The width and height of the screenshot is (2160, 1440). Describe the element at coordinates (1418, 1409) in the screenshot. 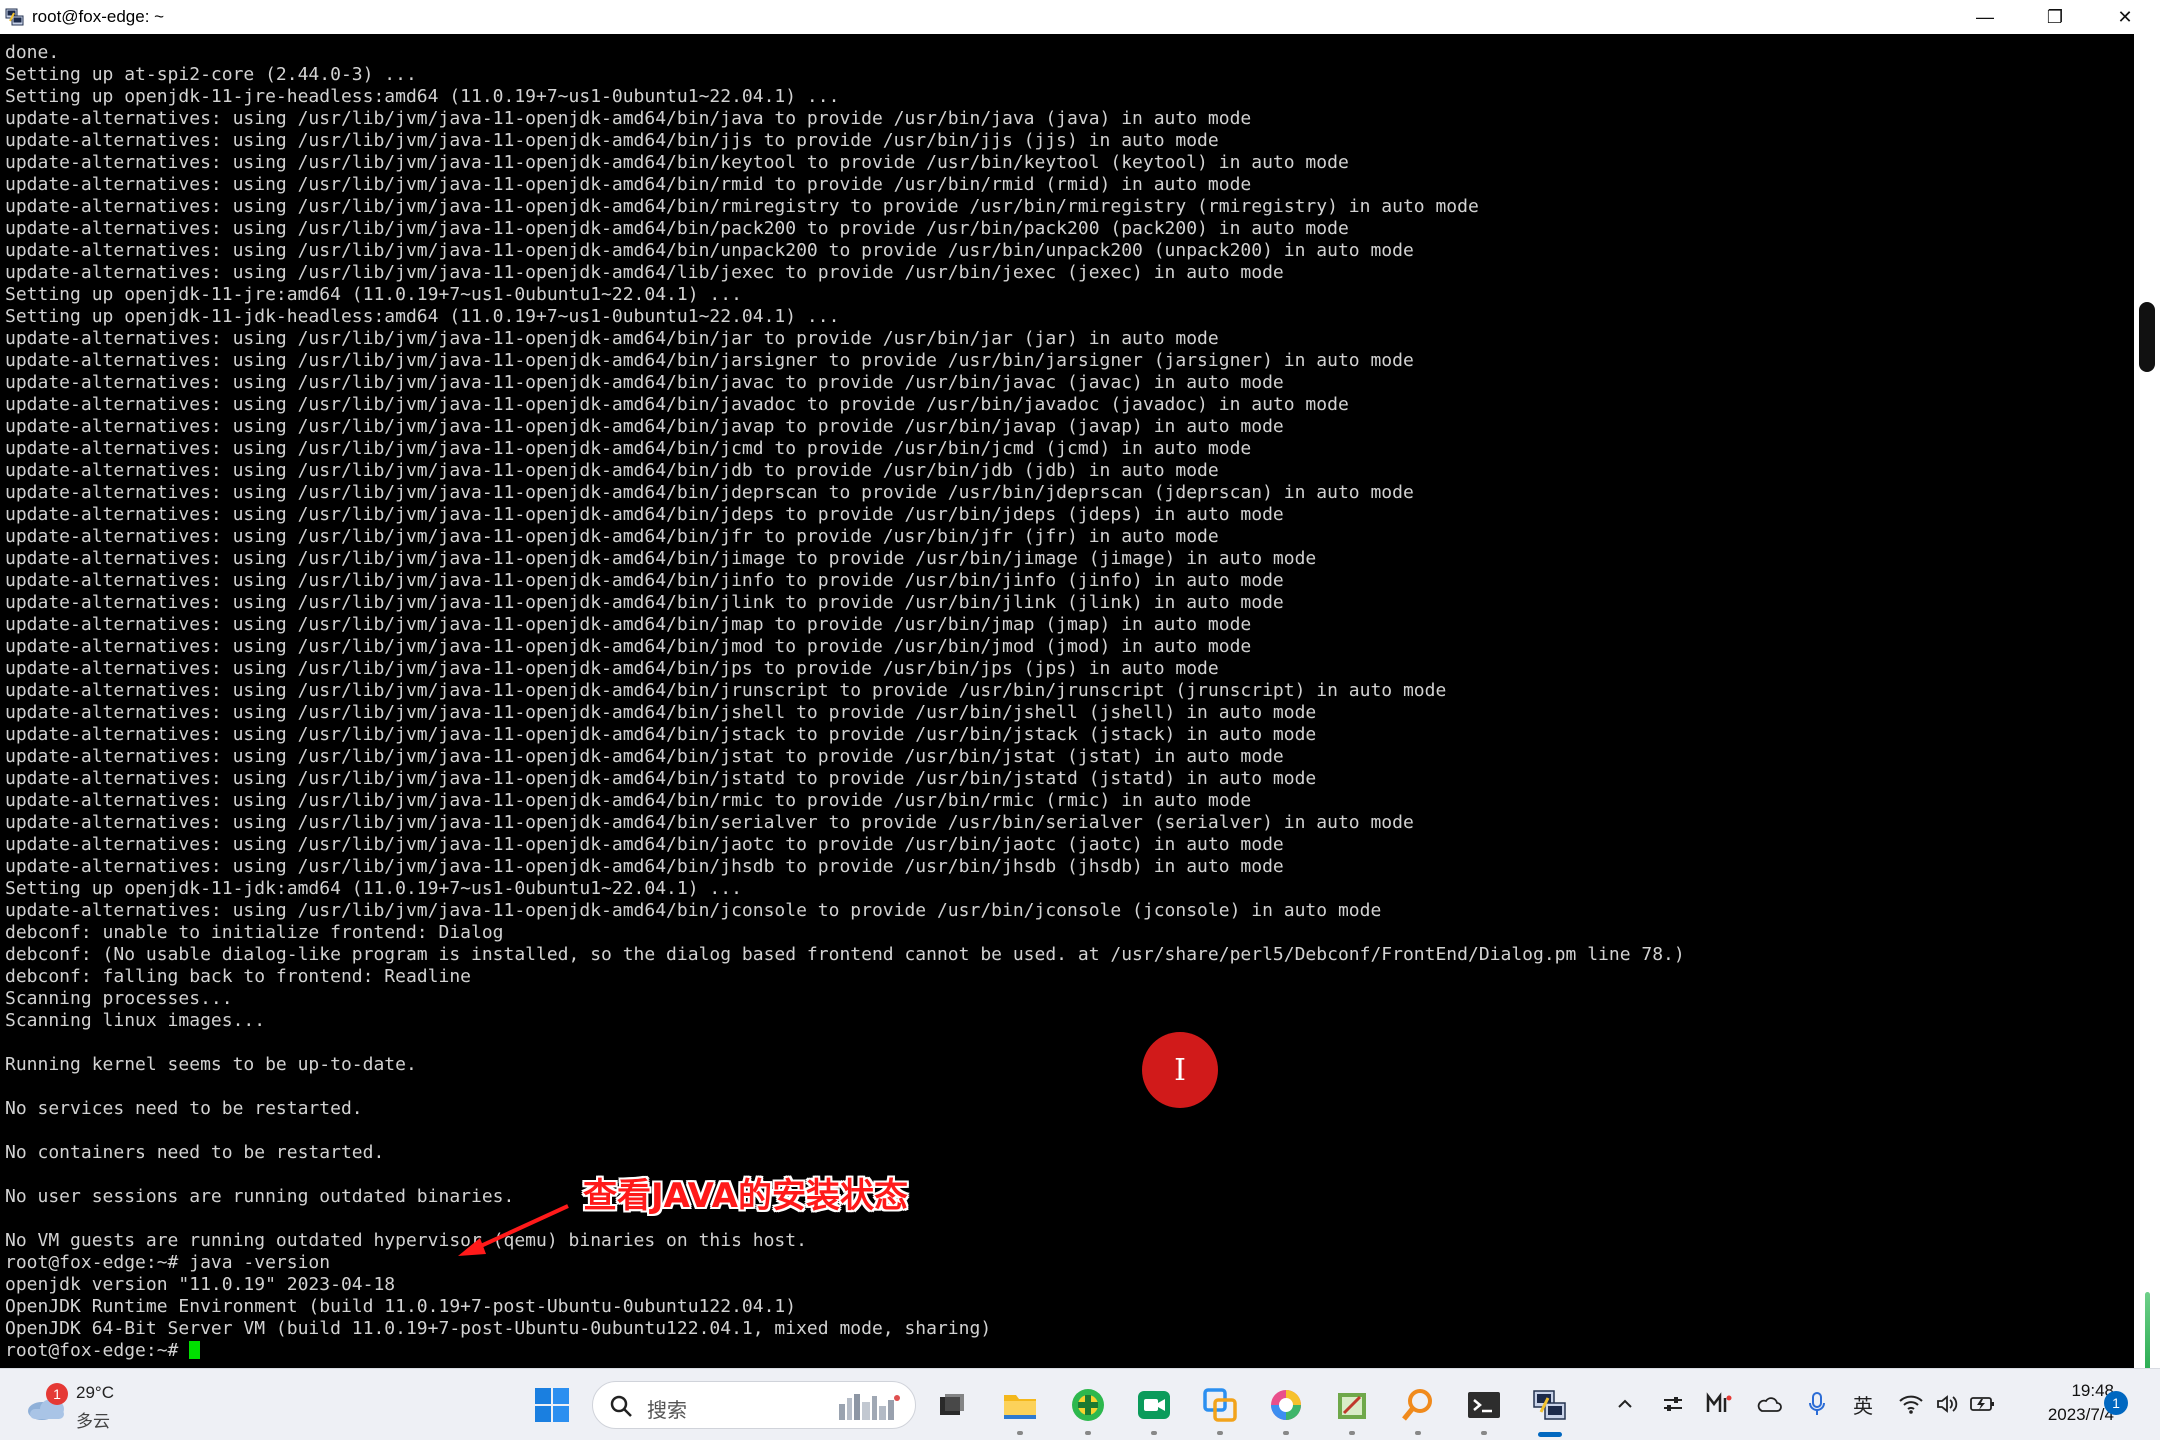

I see `taskbar-search-tool` at that location.